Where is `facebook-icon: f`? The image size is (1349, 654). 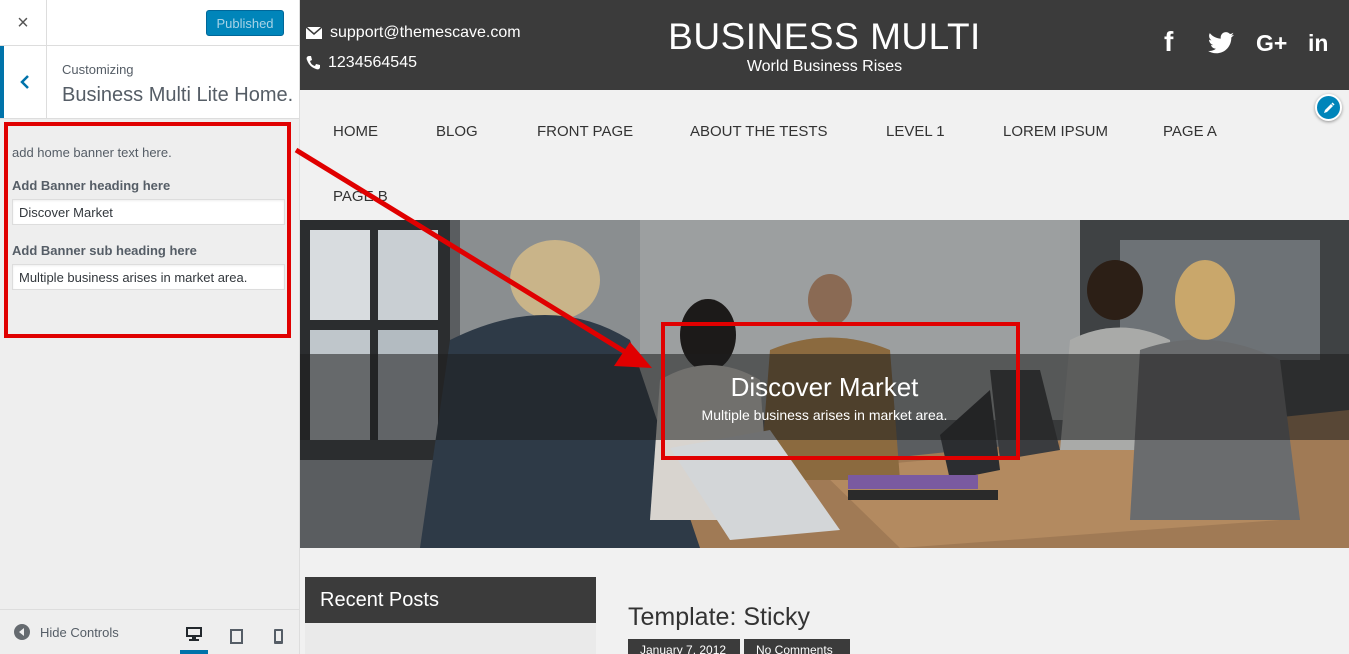
facebook-icon: f is located at coordinates (1168, 42).